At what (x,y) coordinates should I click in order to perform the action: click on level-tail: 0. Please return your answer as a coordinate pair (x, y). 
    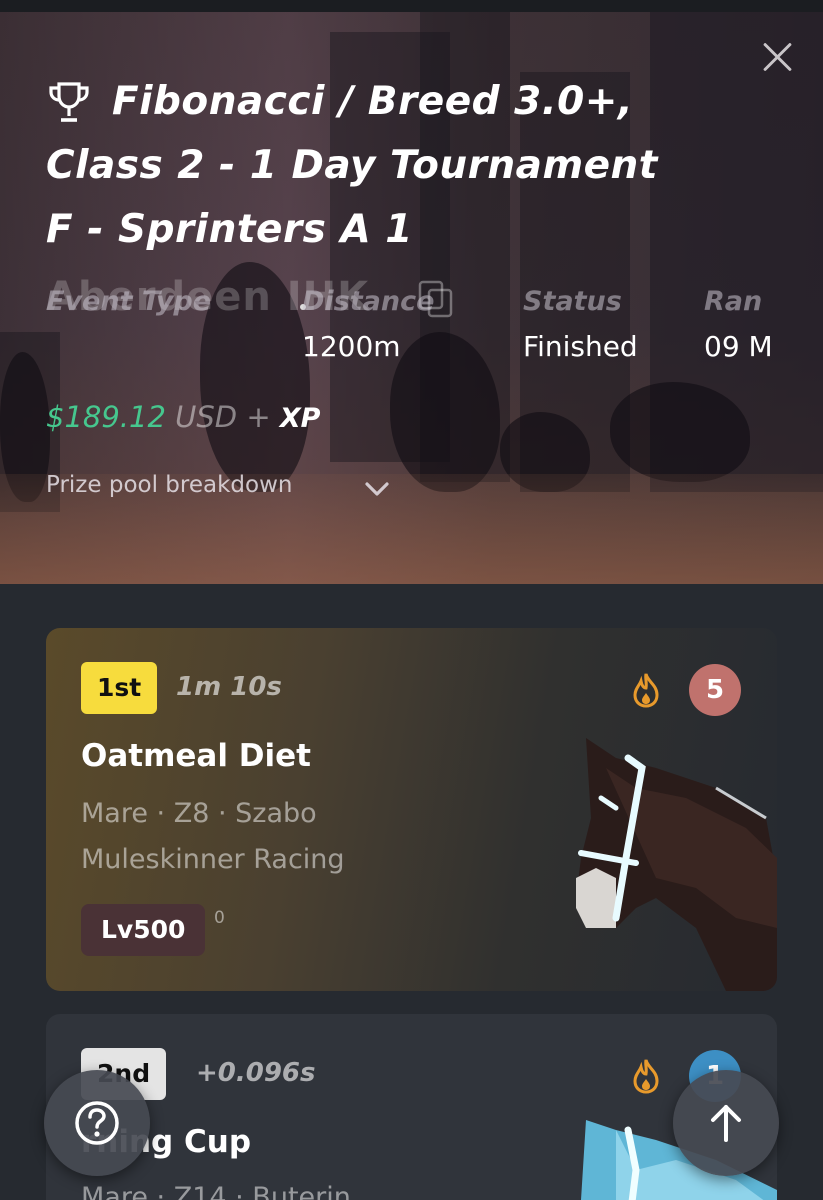
    Looking at the image, I should click on (219, 918).